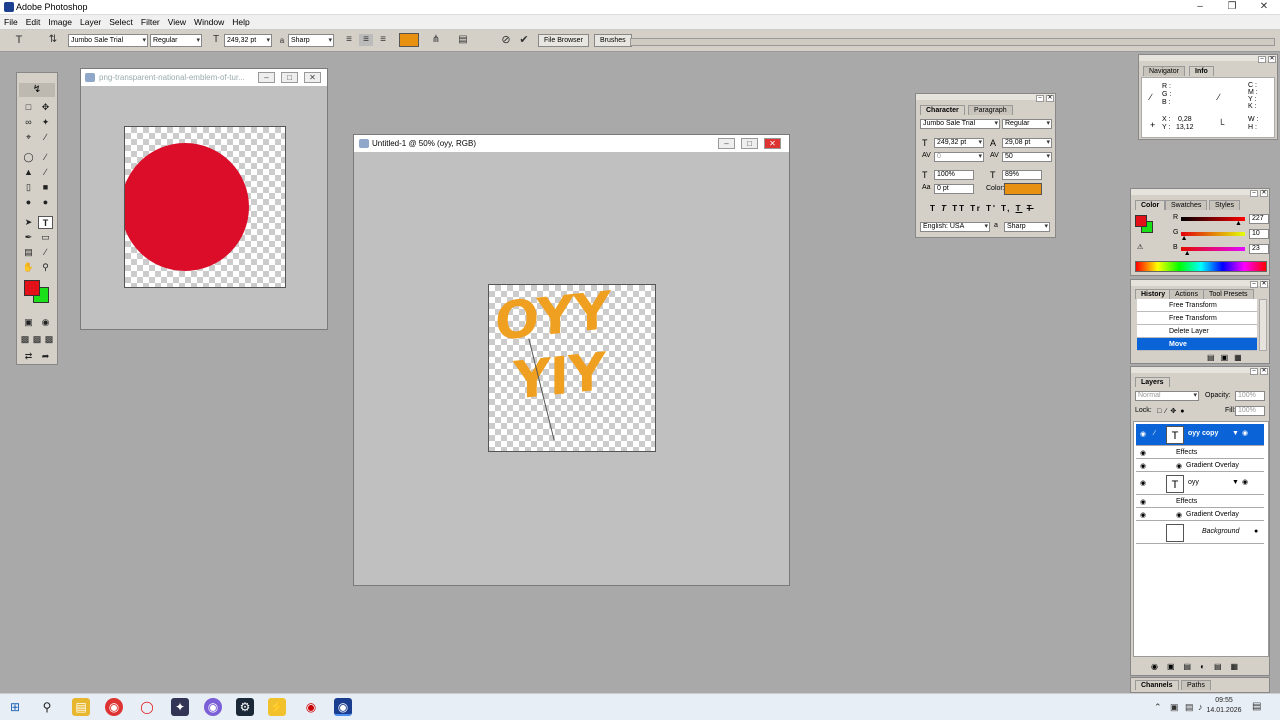 Image resolution: width=1280 pixels, height=720 pixels. What do you see at coordinates (1256, 706) in the screenshot?
I see `notifications-icon: ▤` at bounding box center [1256, 706].